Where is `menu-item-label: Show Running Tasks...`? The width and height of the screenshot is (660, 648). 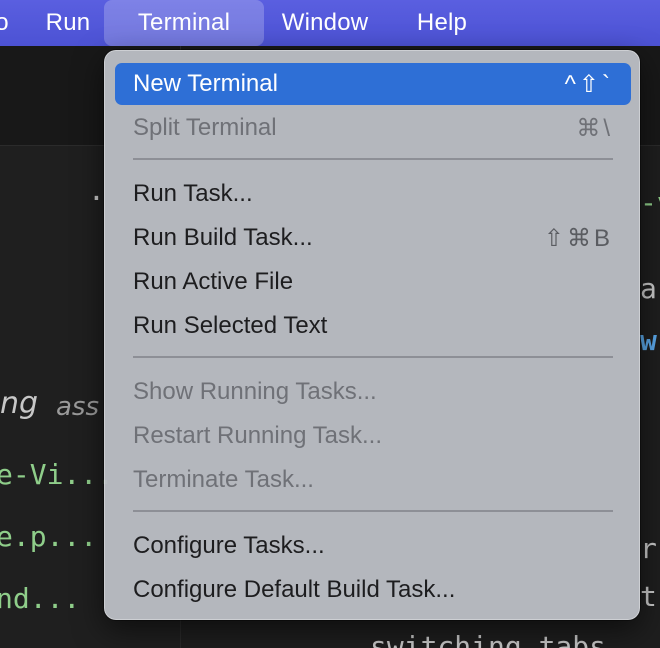
menu-item-label: Show Running Tasks... is located at coordinates (255, 391).